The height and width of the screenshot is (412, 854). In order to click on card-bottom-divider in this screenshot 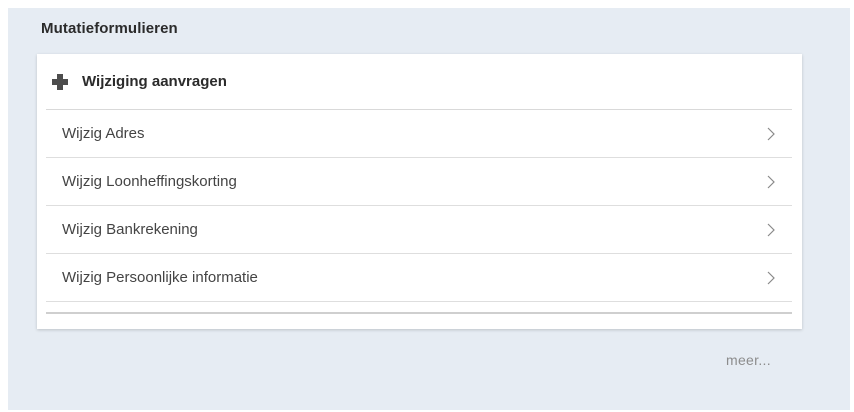, I will do `click(419, 313)`.